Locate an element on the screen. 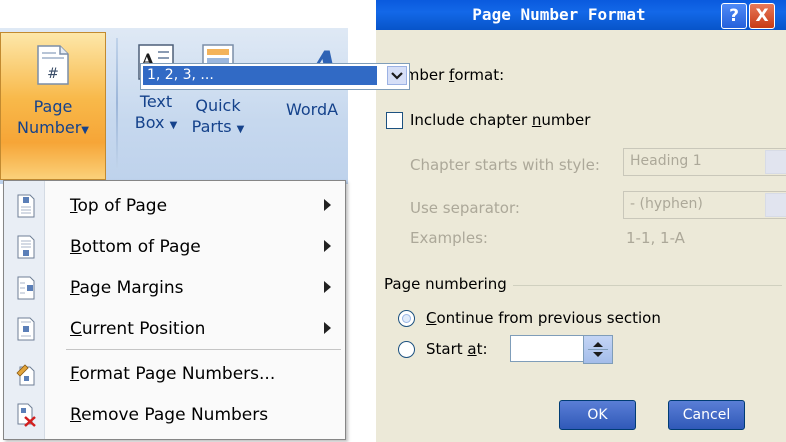 The image size is (786, 442). chevron-down-icon is located at coordinates (397, 76).